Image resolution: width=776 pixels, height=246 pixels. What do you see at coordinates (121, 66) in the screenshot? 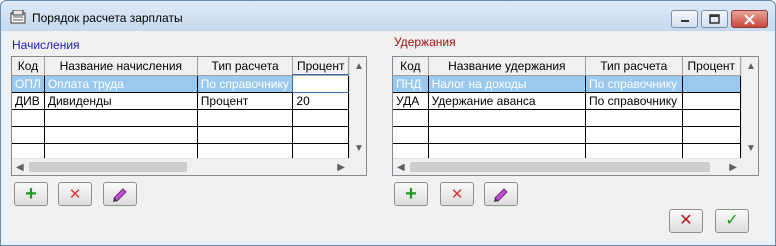
I see `column-header-name: Название начисления` at bounding box center [121, 66].